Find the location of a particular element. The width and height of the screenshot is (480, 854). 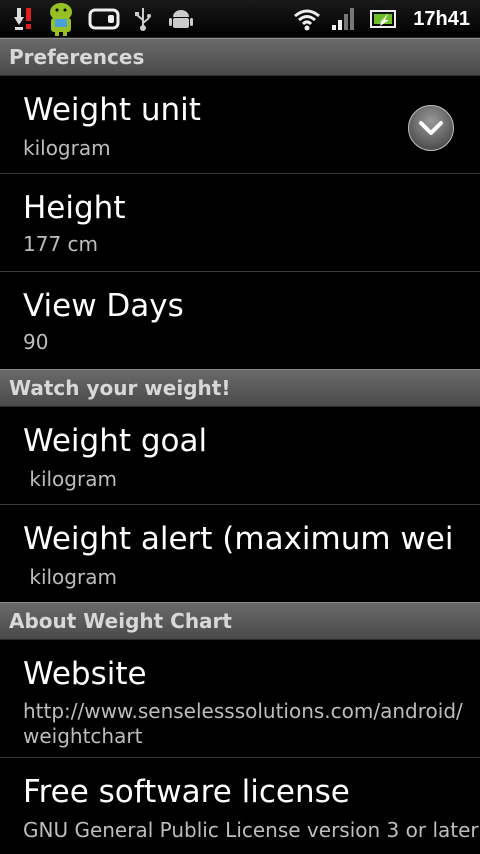

pref-weight-unit: Weight unit kilogram is located at coordinates (240, 125).